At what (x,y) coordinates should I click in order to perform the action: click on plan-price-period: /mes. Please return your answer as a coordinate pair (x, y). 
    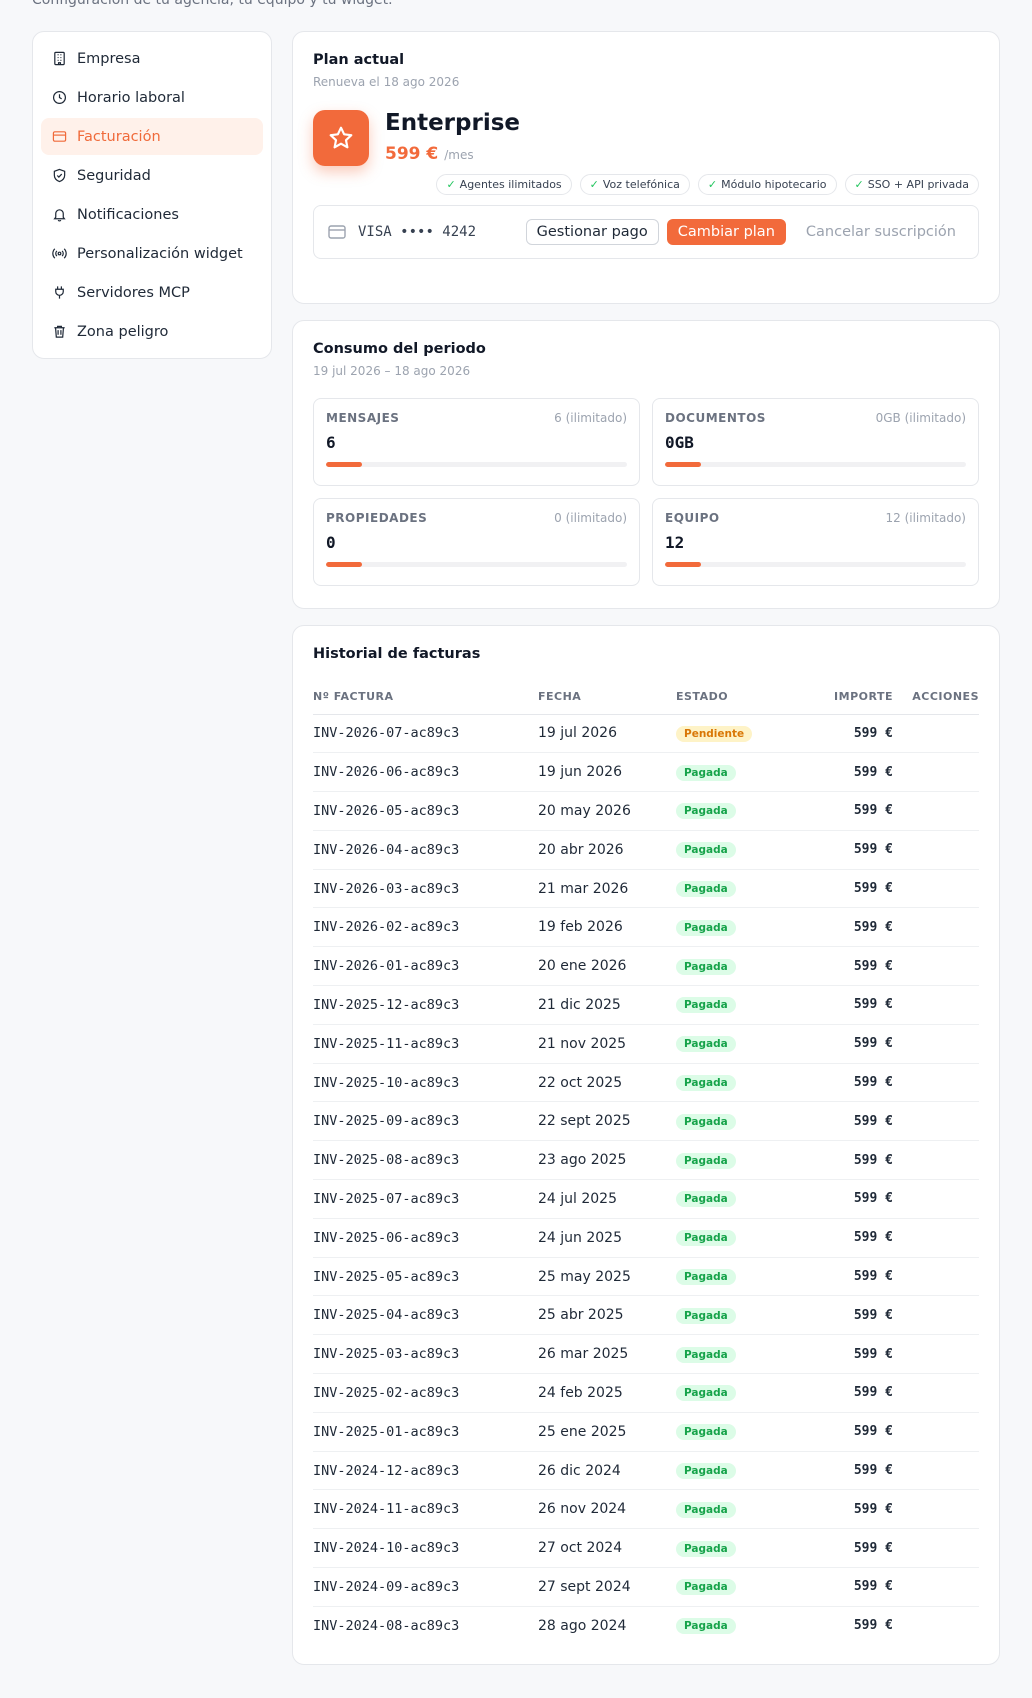
    Looking at the image, I should click on (459, 155).